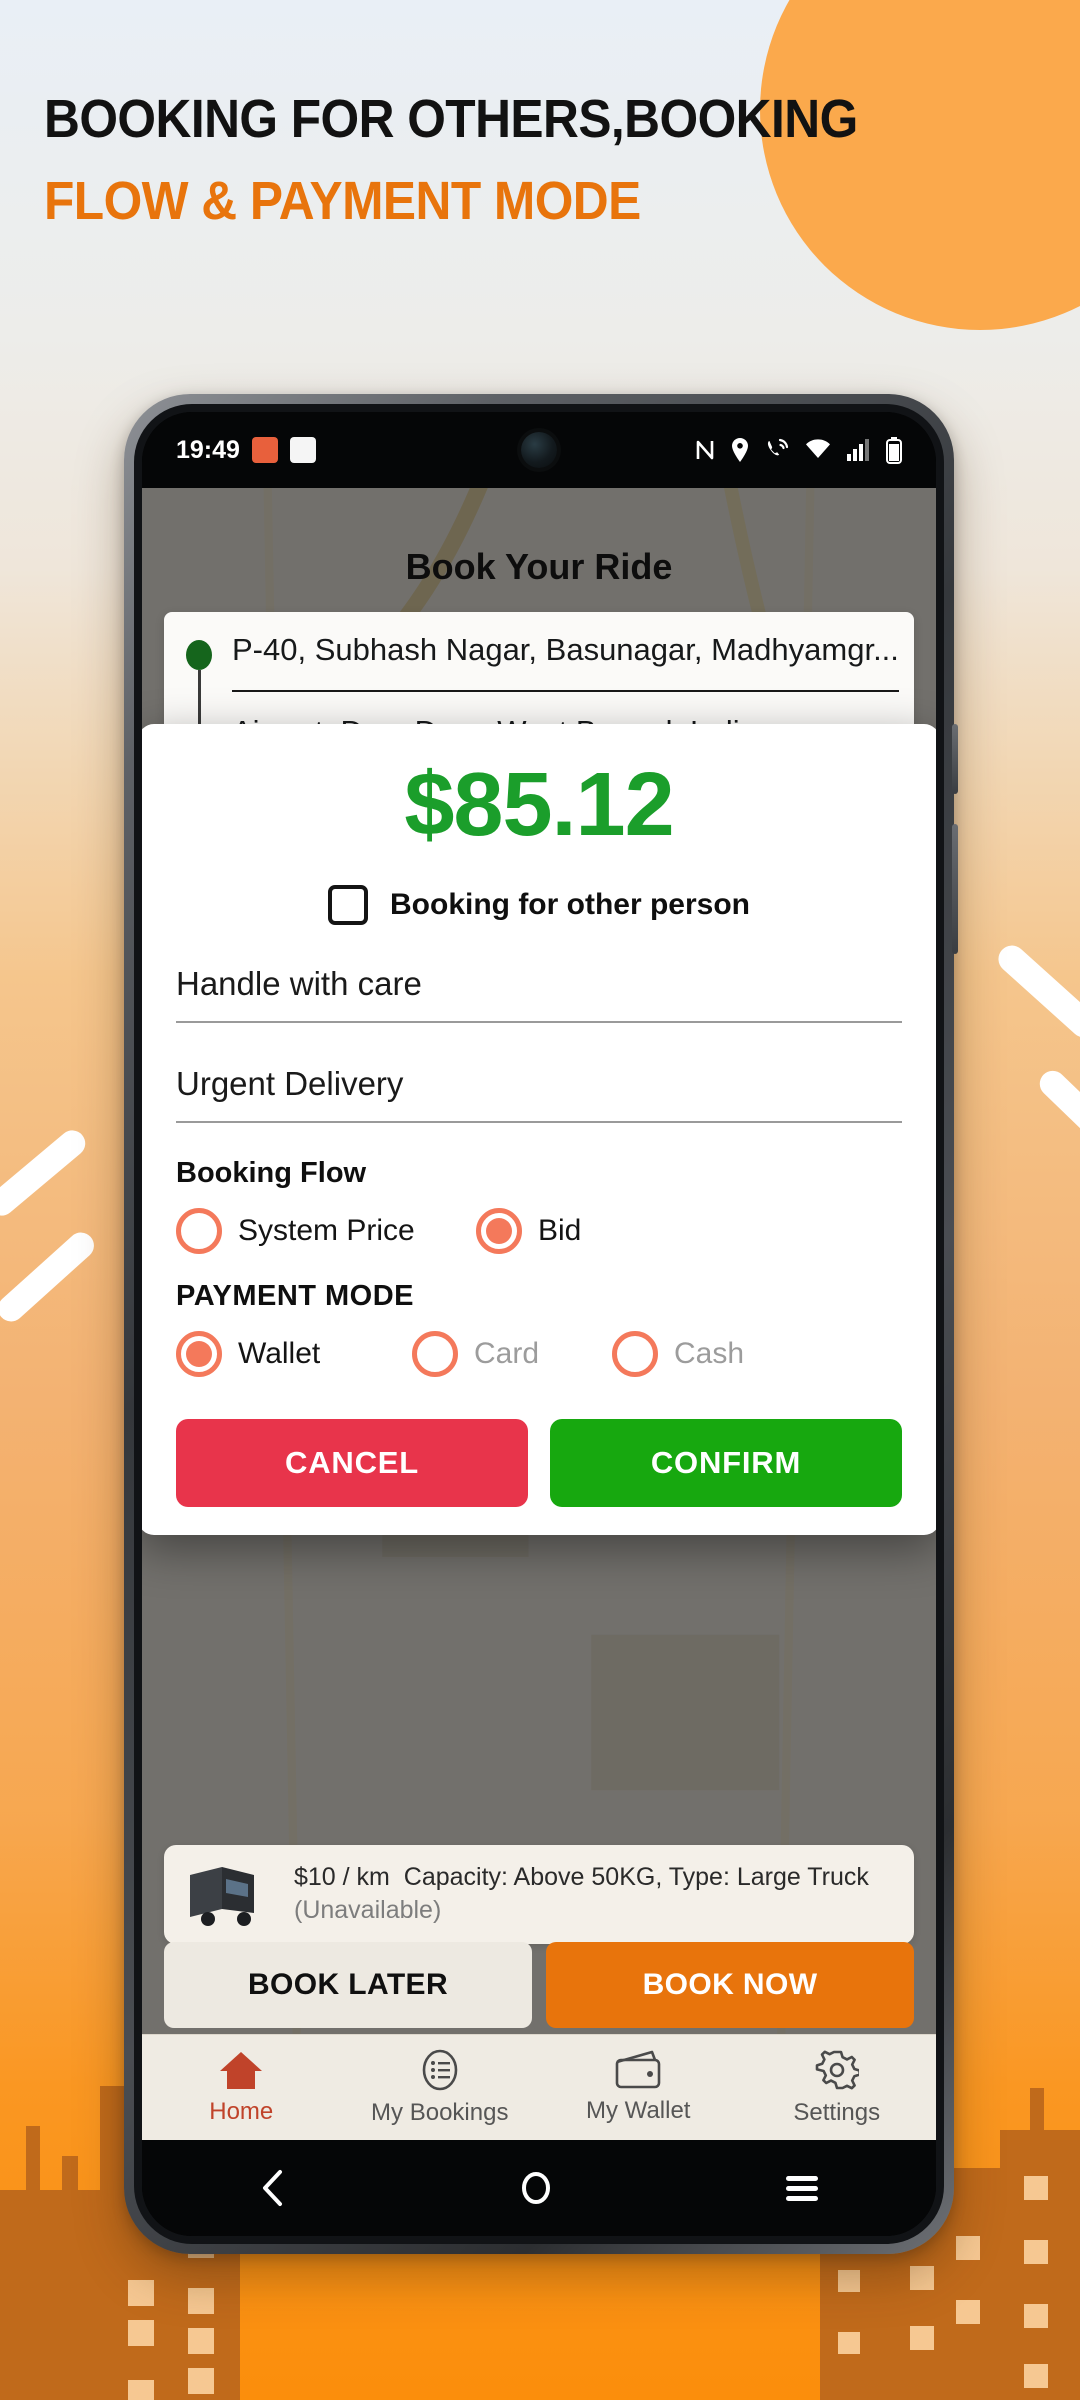  I want to click on booking-for-other-row: Booking for other person, so click(539, 903).